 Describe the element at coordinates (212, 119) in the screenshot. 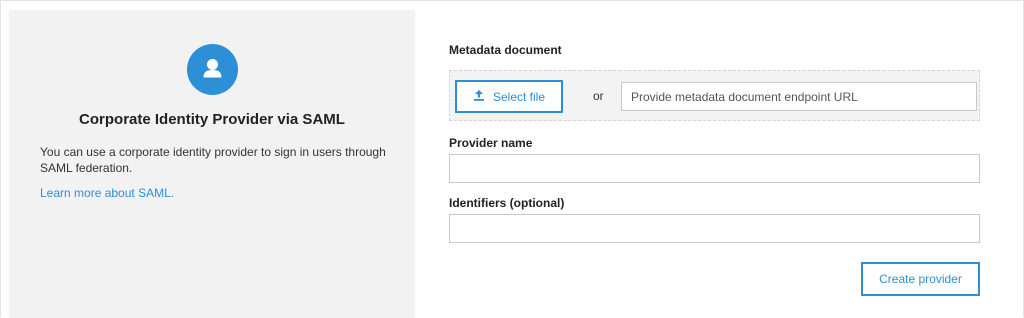

I see `panel-title: Corporate Identity Provider via SAML` at that location.